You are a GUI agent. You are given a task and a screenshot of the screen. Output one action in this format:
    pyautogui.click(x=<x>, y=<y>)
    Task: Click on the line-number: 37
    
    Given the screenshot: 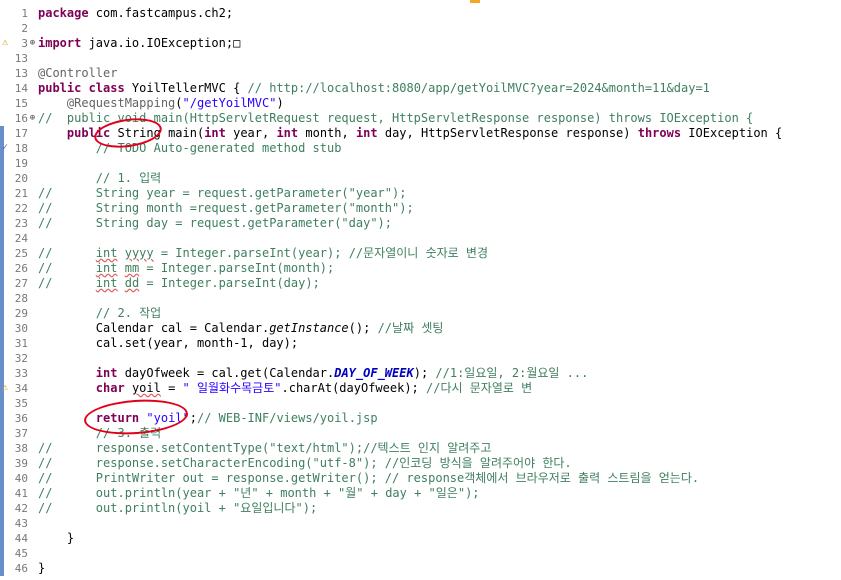 What is the action you would take?
    pyautogui.click(x=21, y=433)
    